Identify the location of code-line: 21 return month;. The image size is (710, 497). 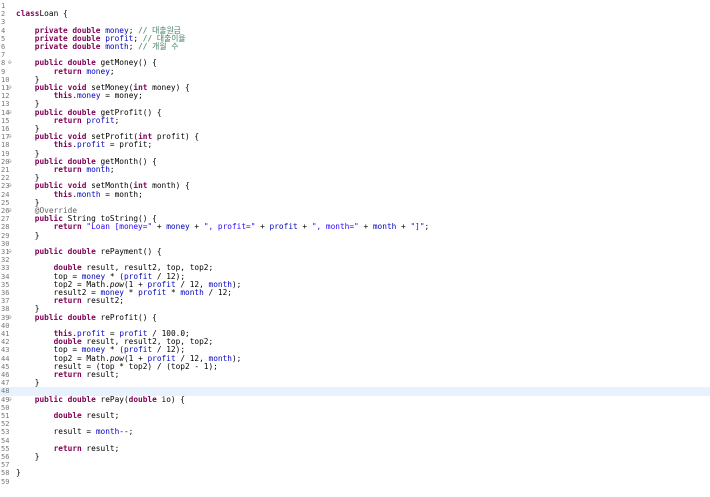
(355, 169).